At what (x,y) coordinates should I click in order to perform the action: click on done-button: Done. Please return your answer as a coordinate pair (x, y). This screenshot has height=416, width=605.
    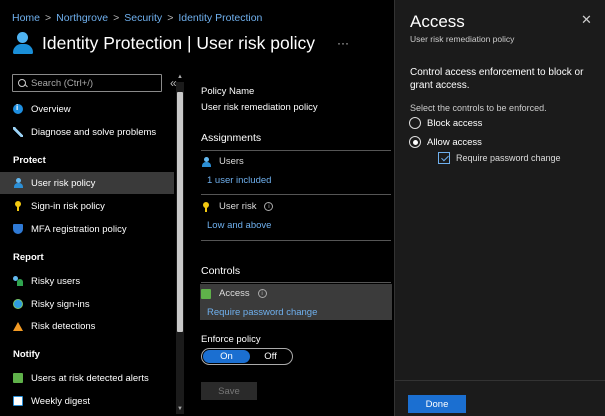
    Looking at the image, I should click on (437, 404).